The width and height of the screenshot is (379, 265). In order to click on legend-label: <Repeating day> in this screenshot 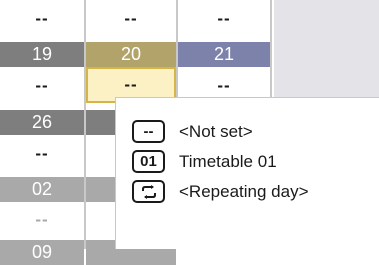, I will do `click(244, 191)`.